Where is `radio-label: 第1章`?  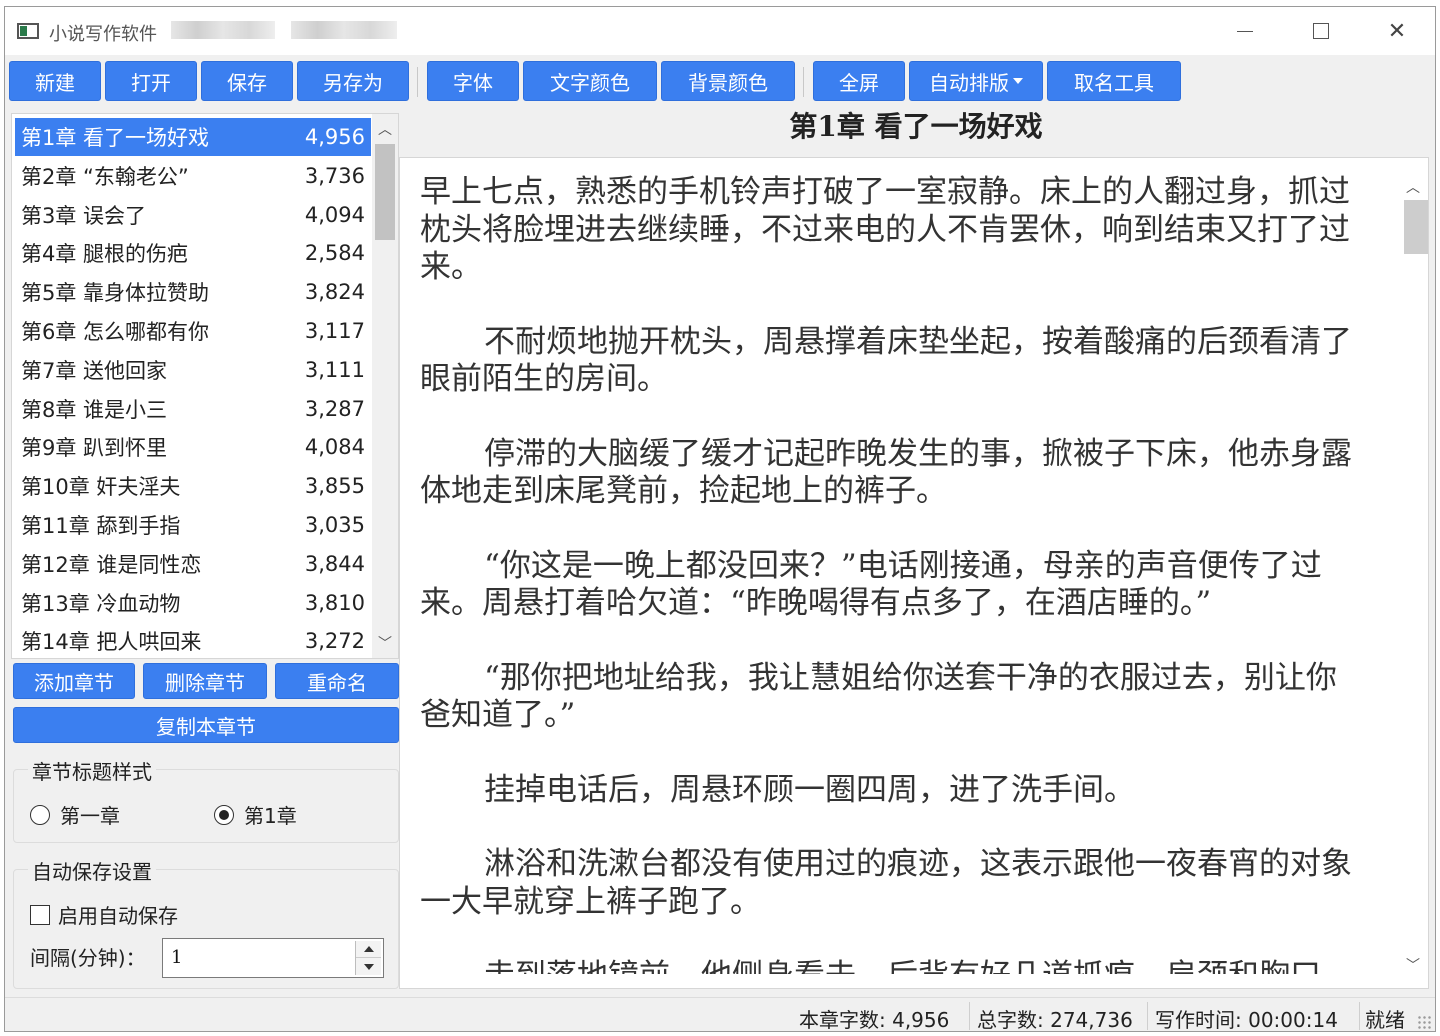 radio-label: 第1章 is located at coordinates (270, 816).